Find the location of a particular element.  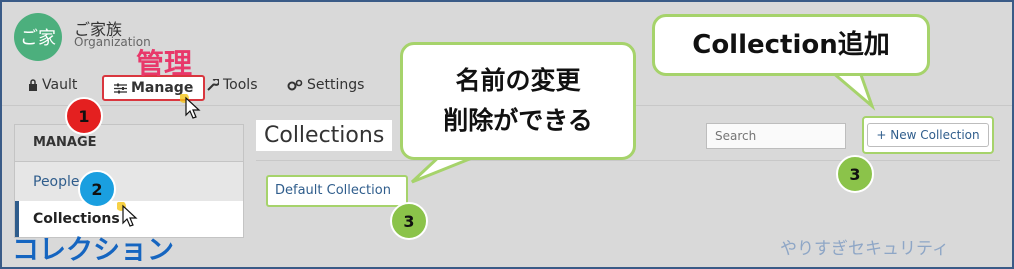

callout-add-collection: Collection追加 is located at coordinates (791, 45).